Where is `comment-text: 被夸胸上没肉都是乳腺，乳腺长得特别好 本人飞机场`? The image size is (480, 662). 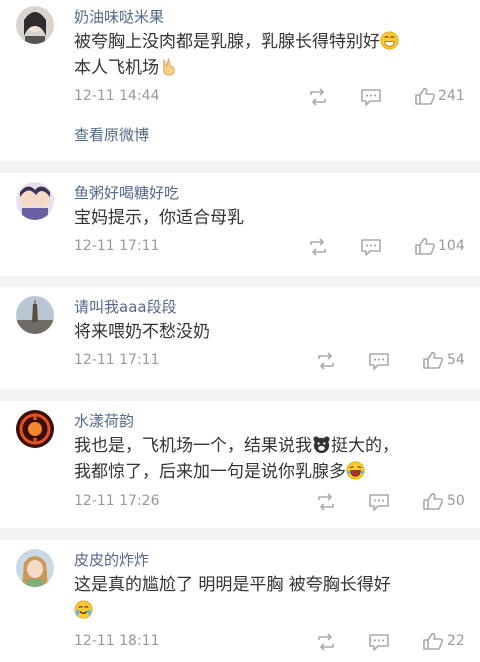
comment-text: 被夸胸上没肉都是乳腺，乳腺长得特别好 本人飞机场 is located at coordinates (267, 55).